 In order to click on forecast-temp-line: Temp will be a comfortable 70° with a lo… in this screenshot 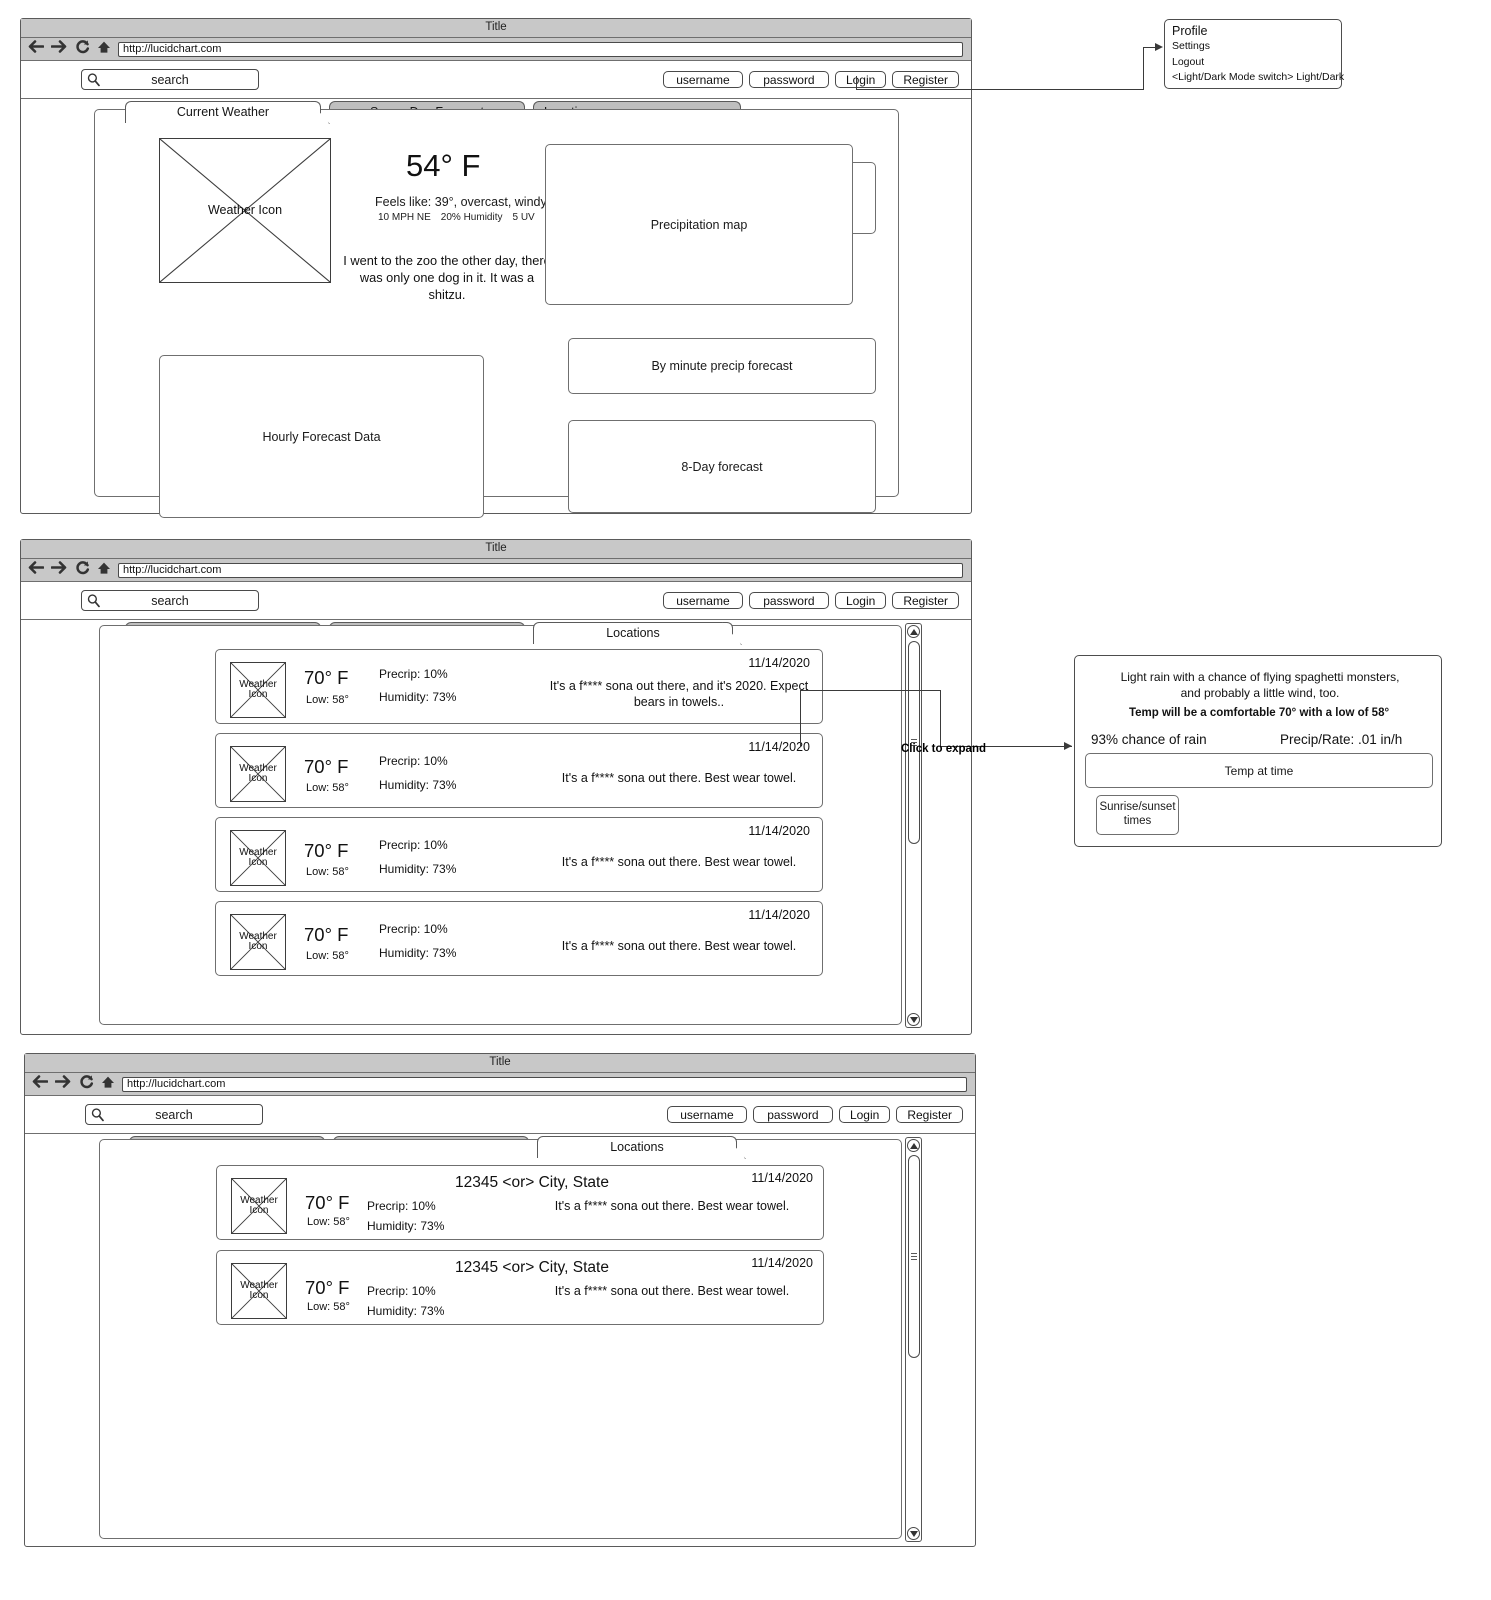, I will do `click(1259, 713)`.